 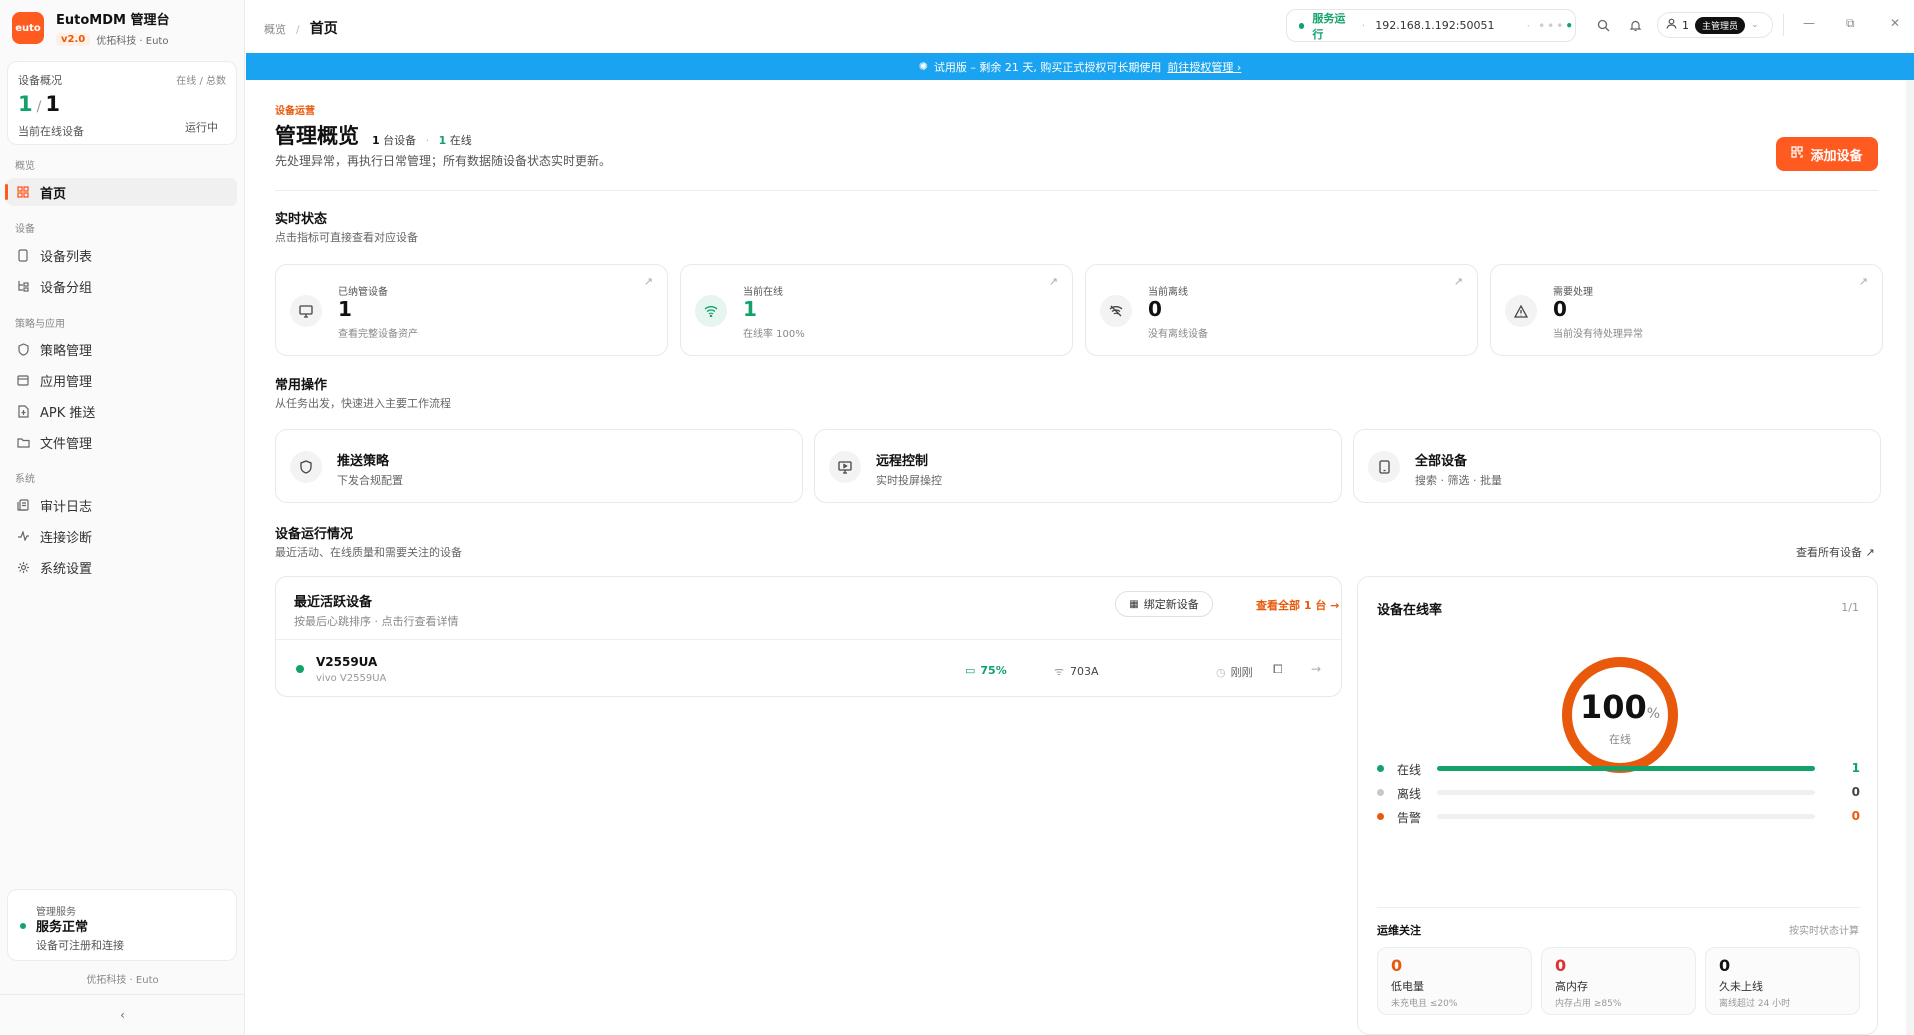 What do you see at coordinates (1685, 25) in the screenshot?
I see `user-count: 1` at bounding box center [1685, 25].